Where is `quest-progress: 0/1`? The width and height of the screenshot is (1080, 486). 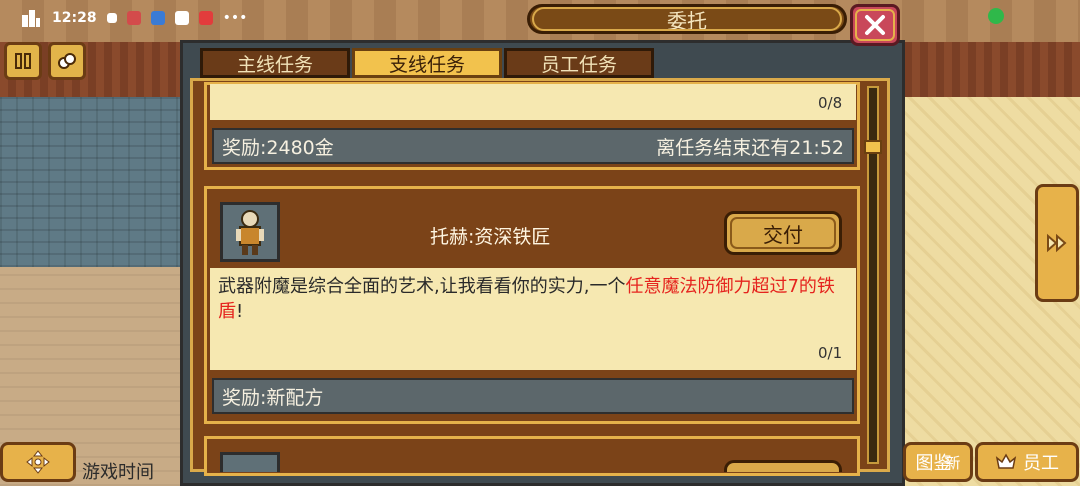 quest-progress: 0/1 is located at coordinates (830, 353).